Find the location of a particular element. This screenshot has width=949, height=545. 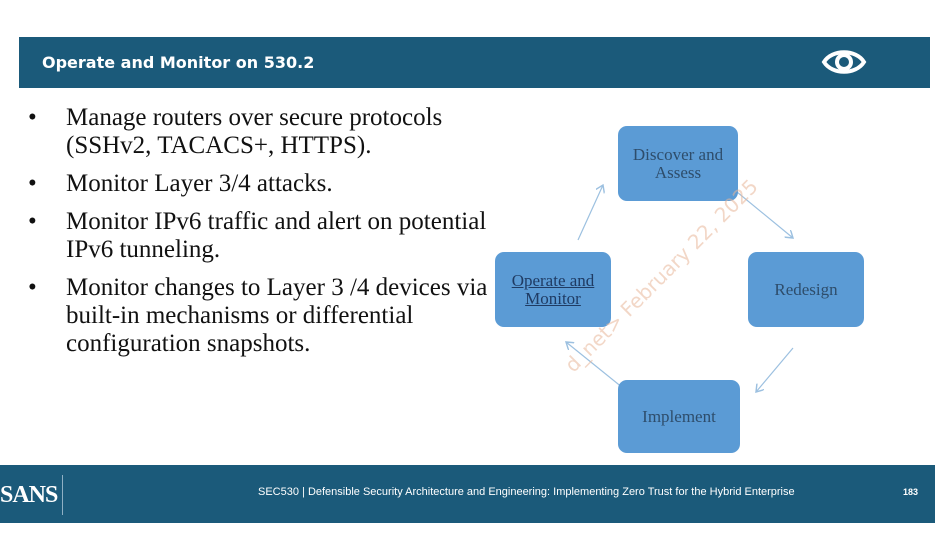

node-discover-assess: Discover and Assess is located at coordinates (678, 163).